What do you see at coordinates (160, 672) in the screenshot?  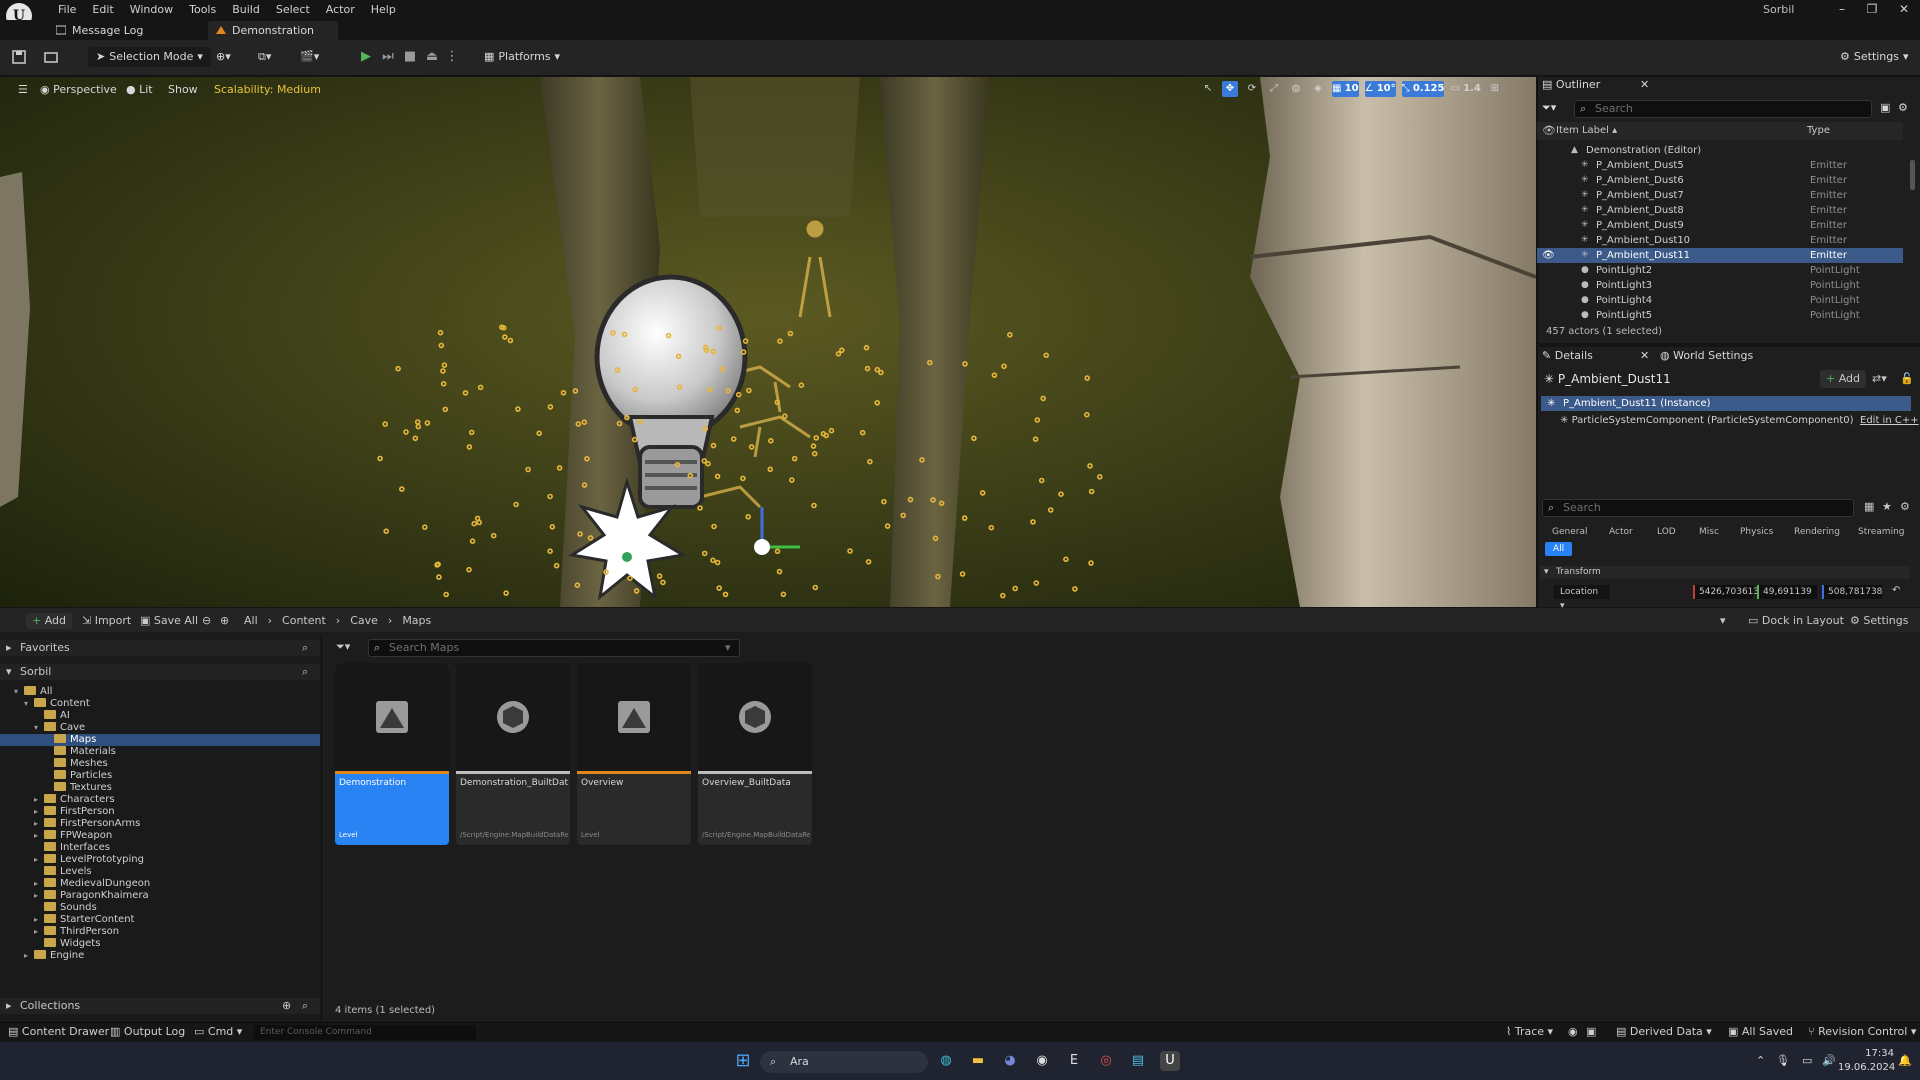 I see `project-section: ▾ Sorbil ⌕` at bounding box center [160, 672].